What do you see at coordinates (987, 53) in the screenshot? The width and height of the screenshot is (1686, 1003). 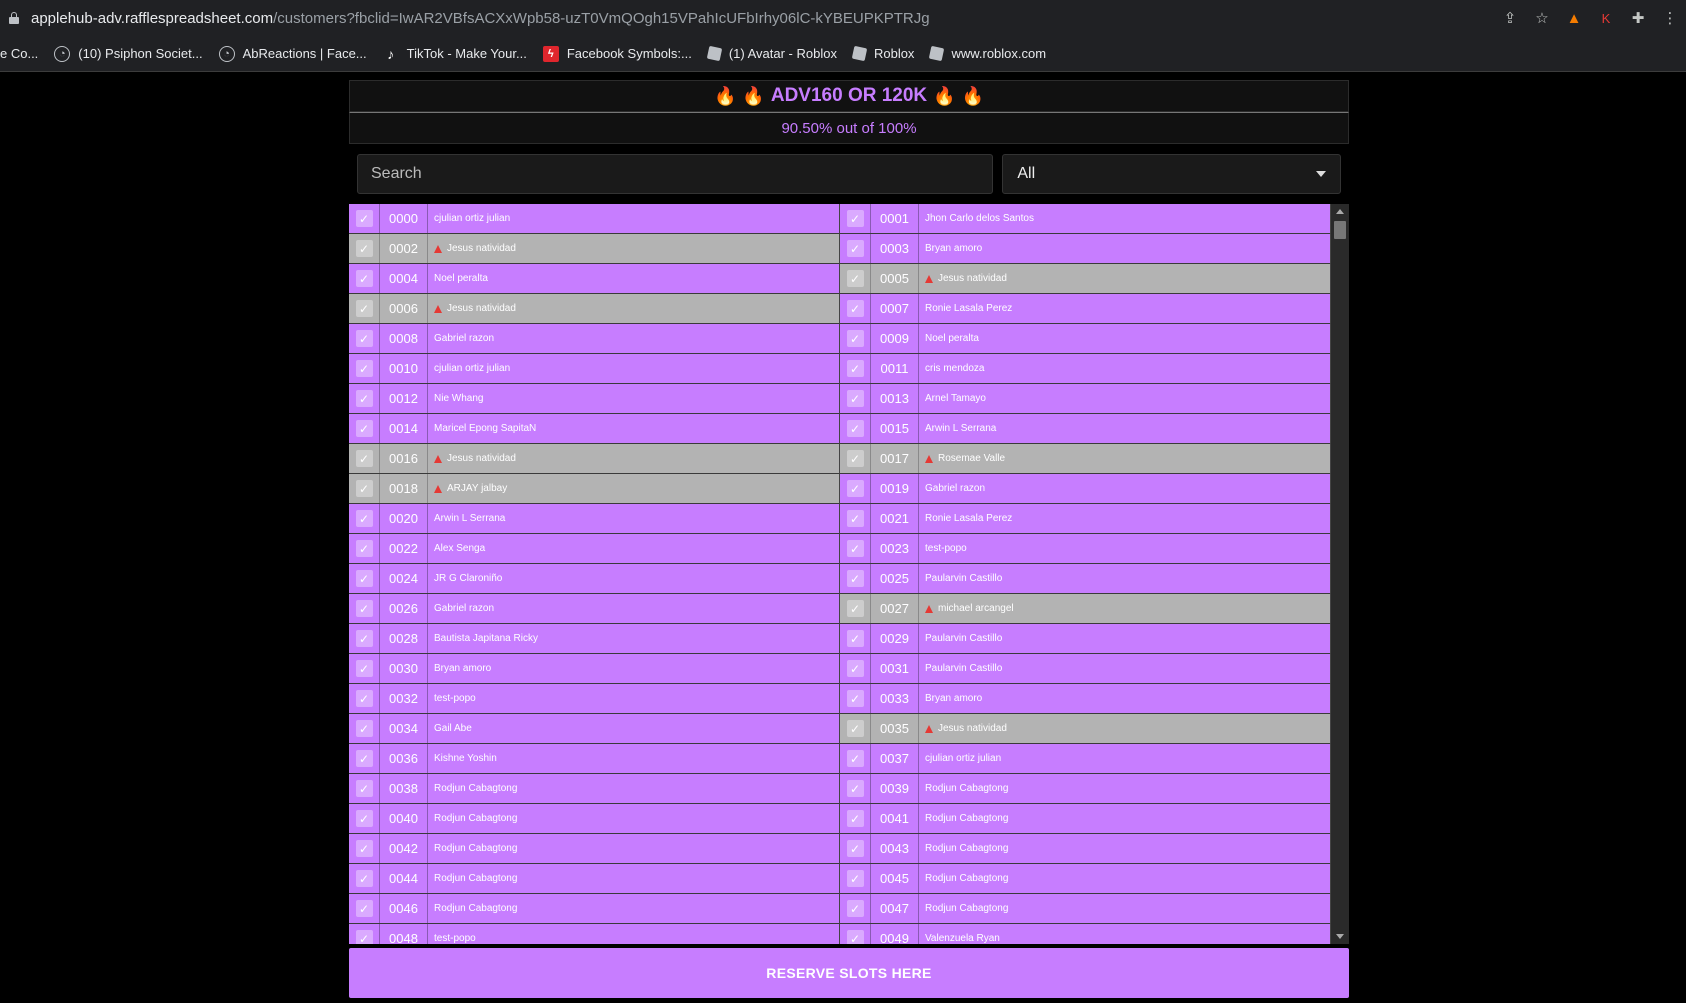 I see `bookmark-item: www.roblox.com` at bounding box center [987, 53].